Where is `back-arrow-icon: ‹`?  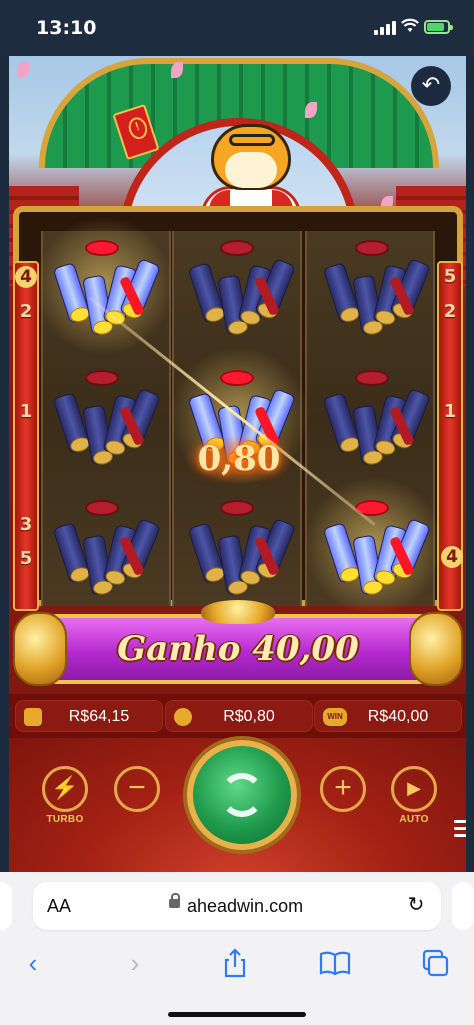
back-arrow-icon: ‹ is located at coordinates (33, 963).